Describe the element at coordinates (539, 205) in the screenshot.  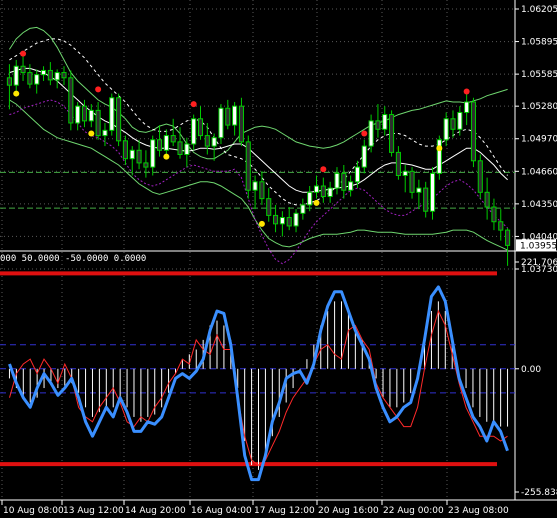
I see `price-tick-label: 1.04350` at that location.